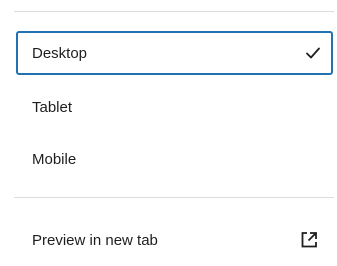  Describe the element at coordinates (60, 53) in the screenshot. I see `menu-item-label: Desktop` at that location.